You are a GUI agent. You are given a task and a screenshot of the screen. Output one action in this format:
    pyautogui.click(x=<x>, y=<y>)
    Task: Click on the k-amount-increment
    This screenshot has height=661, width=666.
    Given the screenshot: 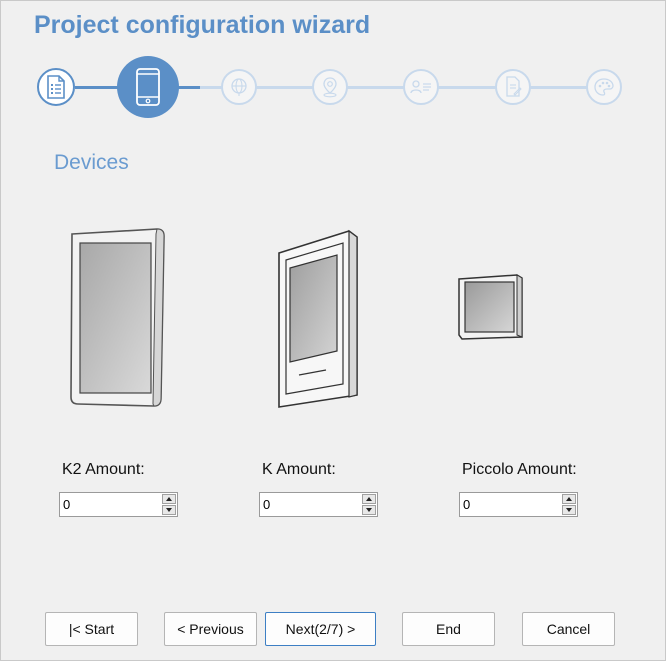 What is the action you would take?
    pyautogui.click(x=369, y=499)
    